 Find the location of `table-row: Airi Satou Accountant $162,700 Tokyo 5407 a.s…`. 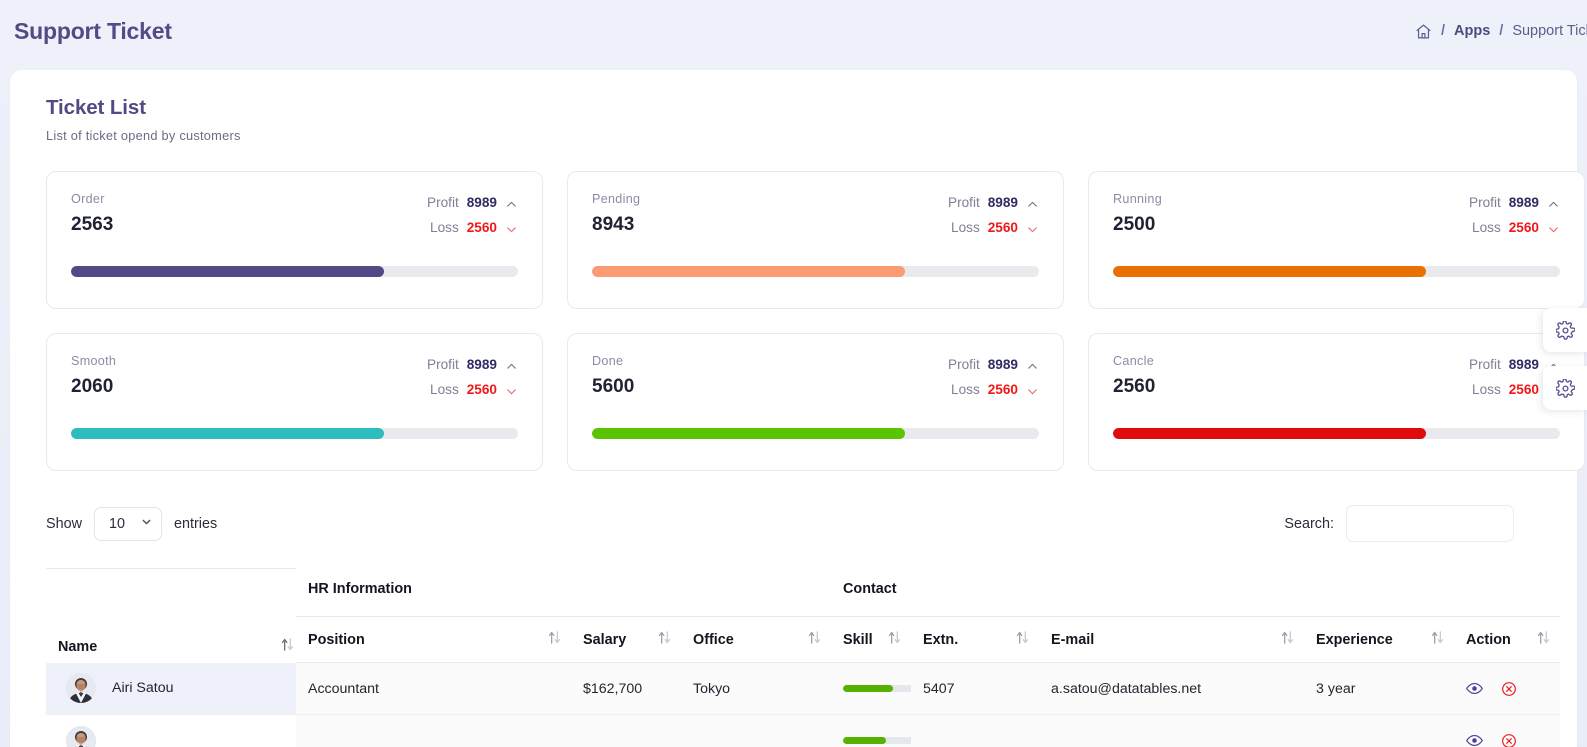

table-row: Airi Satou Accountant $162,700 Tokyo 5407 a.s… is located at coordinates (803, 688).